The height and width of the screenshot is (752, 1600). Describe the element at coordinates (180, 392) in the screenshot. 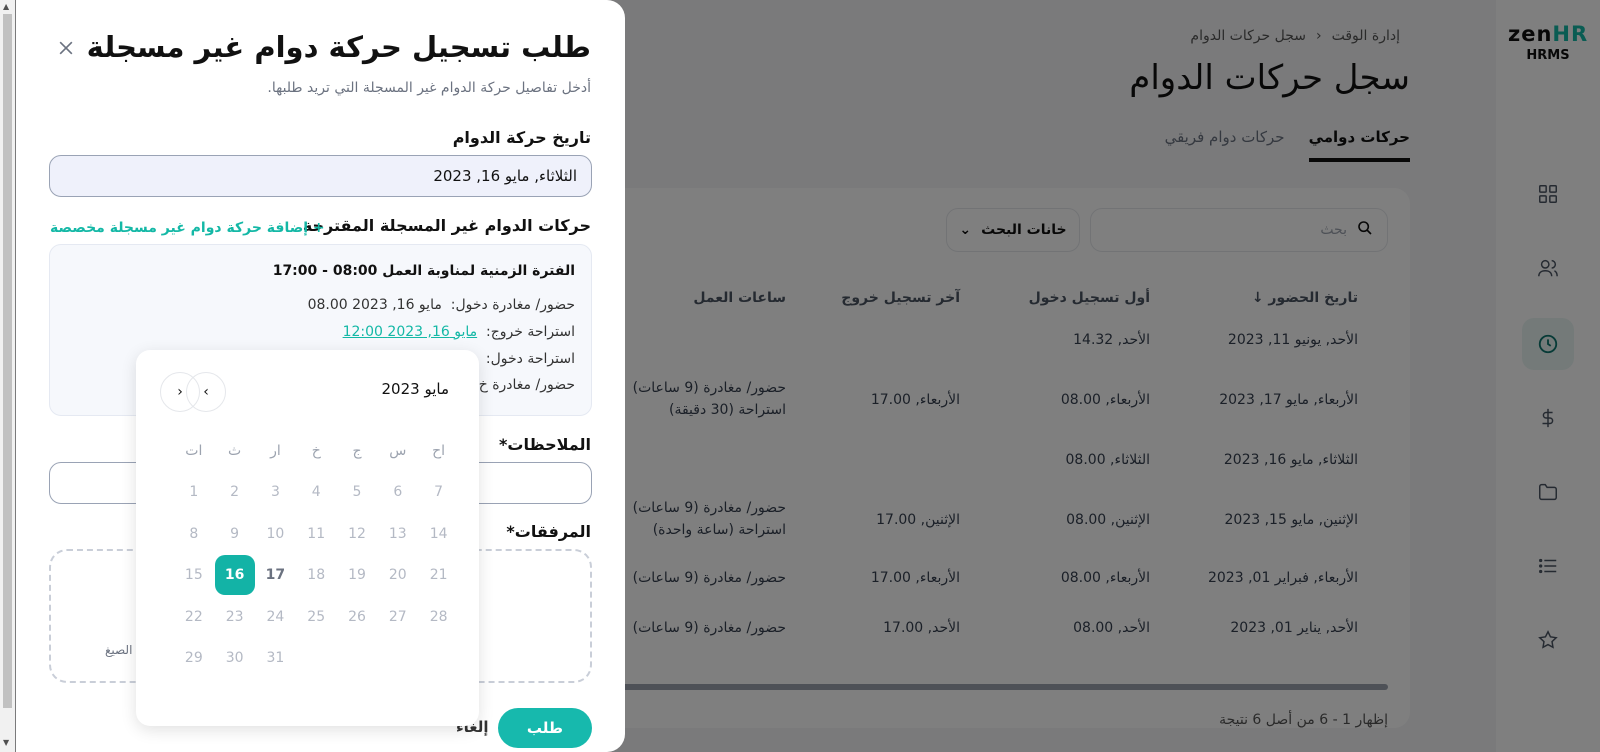

I see `chevron-left-icon: ‹` at that location.